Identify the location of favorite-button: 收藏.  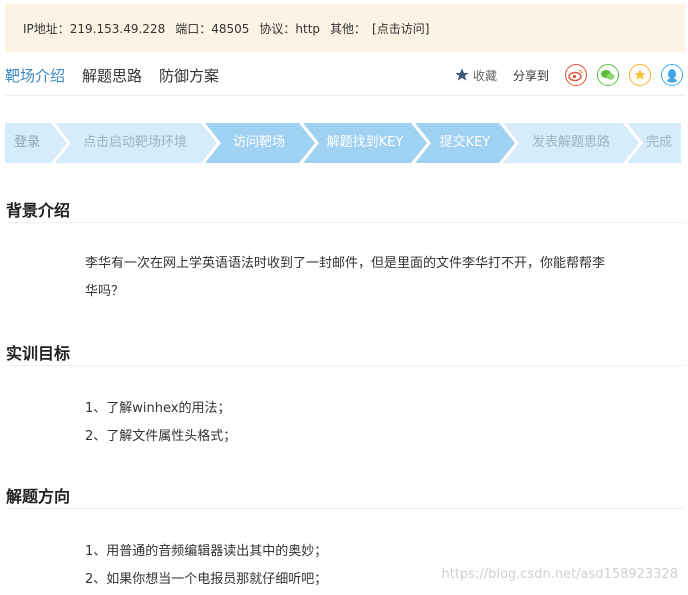
(475, 75).